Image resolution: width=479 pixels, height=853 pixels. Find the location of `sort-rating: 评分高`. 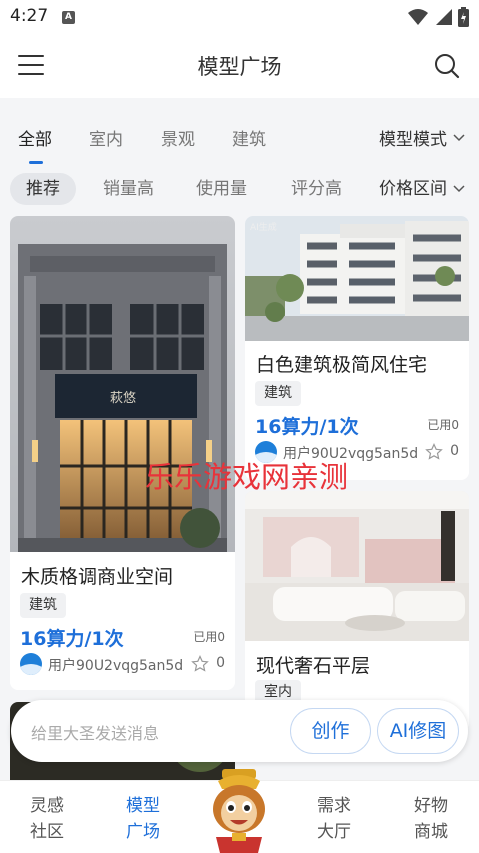

sort-rating: 评分高 is located at coordinates (316, 189).